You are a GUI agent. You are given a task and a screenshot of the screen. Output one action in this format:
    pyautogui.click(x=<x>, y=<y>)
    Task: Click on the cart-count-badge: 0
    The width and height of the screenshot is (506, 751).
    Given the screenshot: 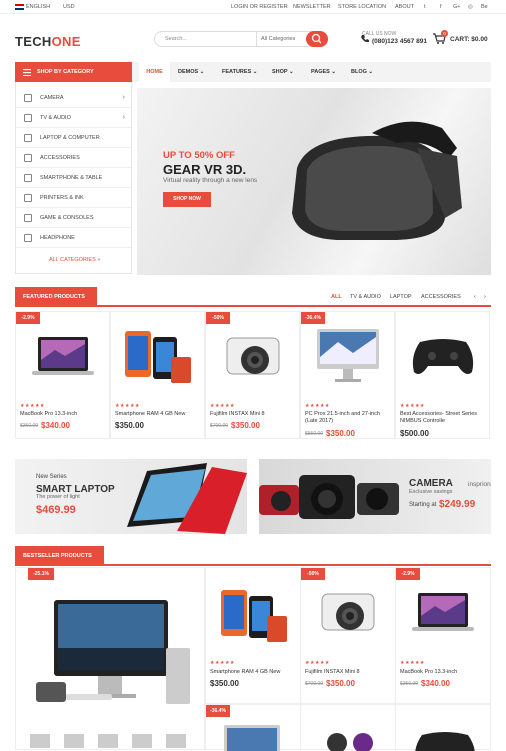 What is the action you would take?
    pyautogui.click(x=444, y=33)
    